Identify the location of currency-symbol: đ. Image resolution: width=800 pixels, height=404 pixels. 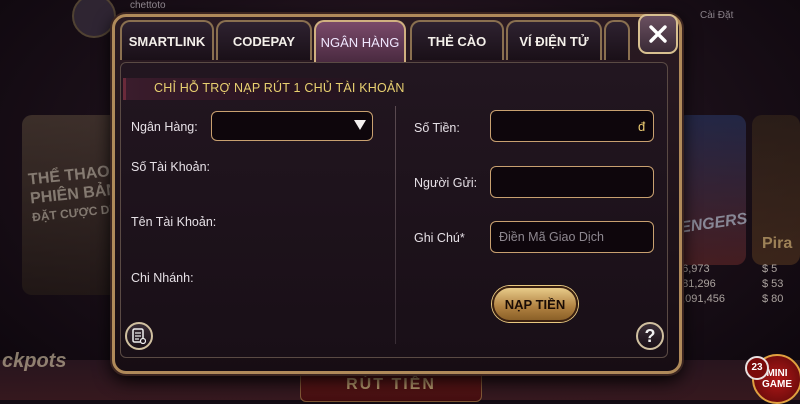
(642, 126).